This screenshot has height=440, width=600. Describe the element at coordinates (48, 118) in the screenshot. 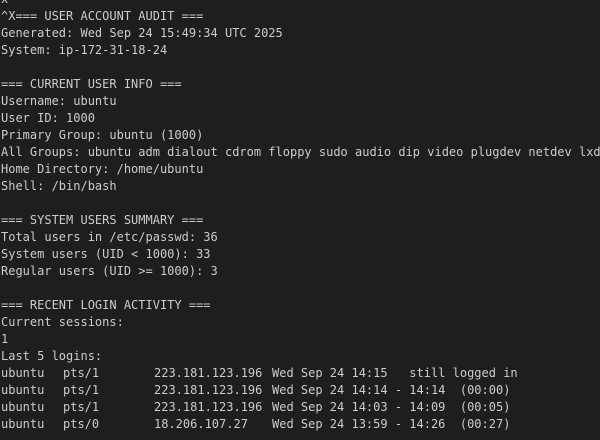

I see `user-id-line: User ID: 1000` at that location.